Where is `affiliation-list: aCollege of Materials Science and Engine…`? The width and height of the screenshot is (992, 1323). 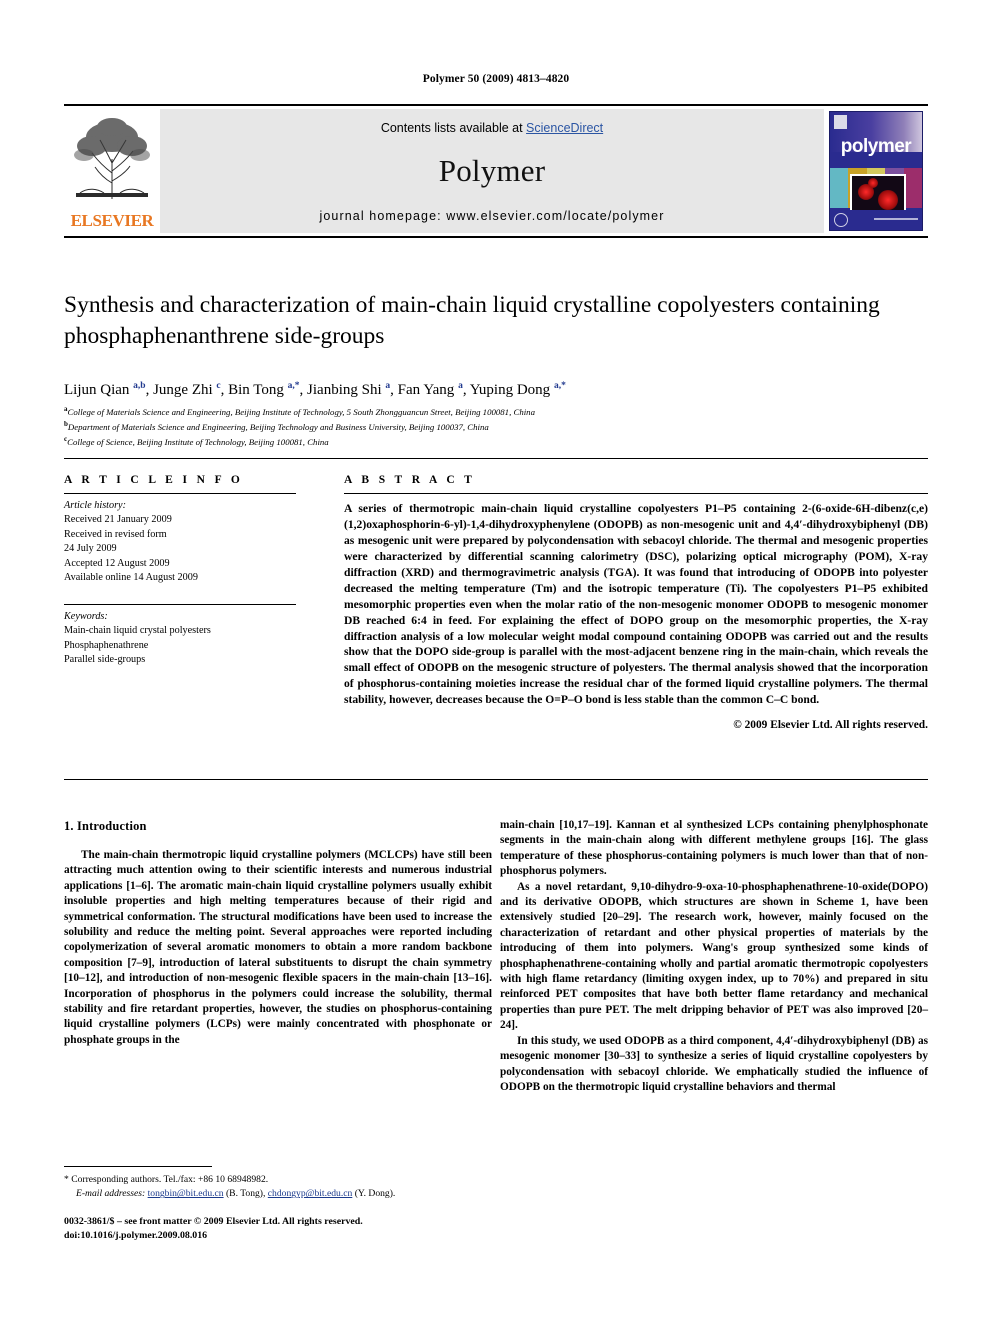 affiliation-list: aCollege of Materials Science and Engine… is located at coordinates (494, 427).